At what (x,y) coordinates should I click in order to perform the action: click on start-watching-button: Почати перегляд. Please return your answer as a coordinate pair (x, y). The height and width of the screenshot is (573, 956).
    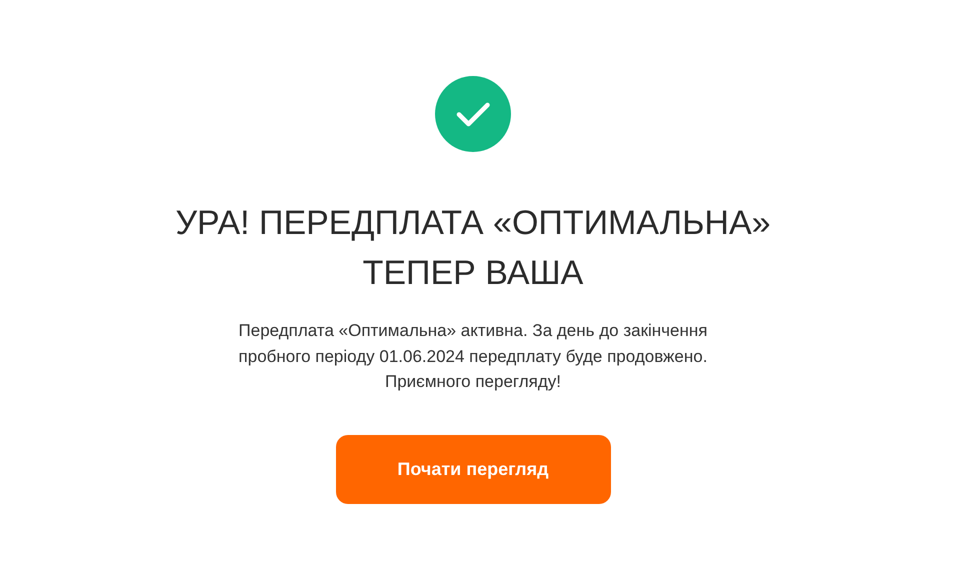
    Looking at the image, I should click on (473, 469).